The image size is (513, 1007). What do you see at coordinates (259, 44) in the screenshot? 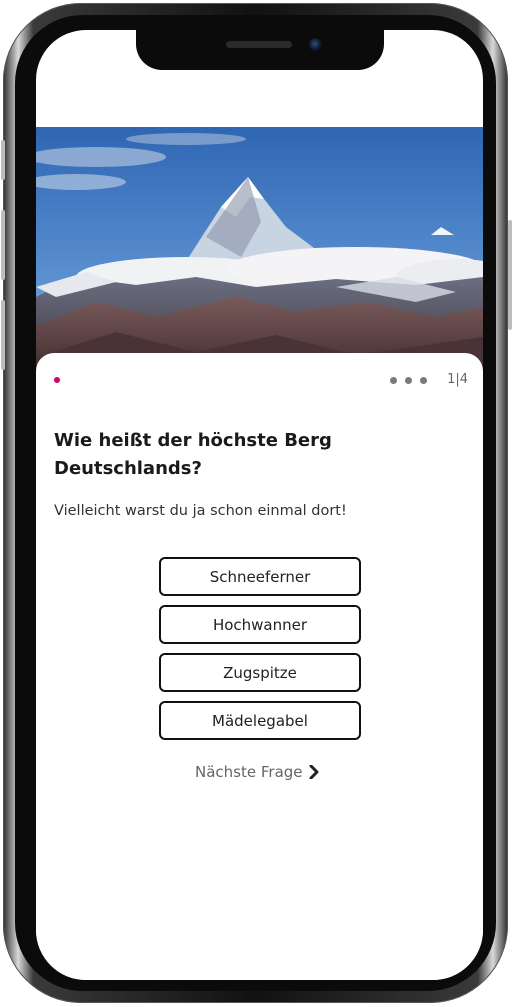
I see `speaker-icon` at bounding box center [259, 44].